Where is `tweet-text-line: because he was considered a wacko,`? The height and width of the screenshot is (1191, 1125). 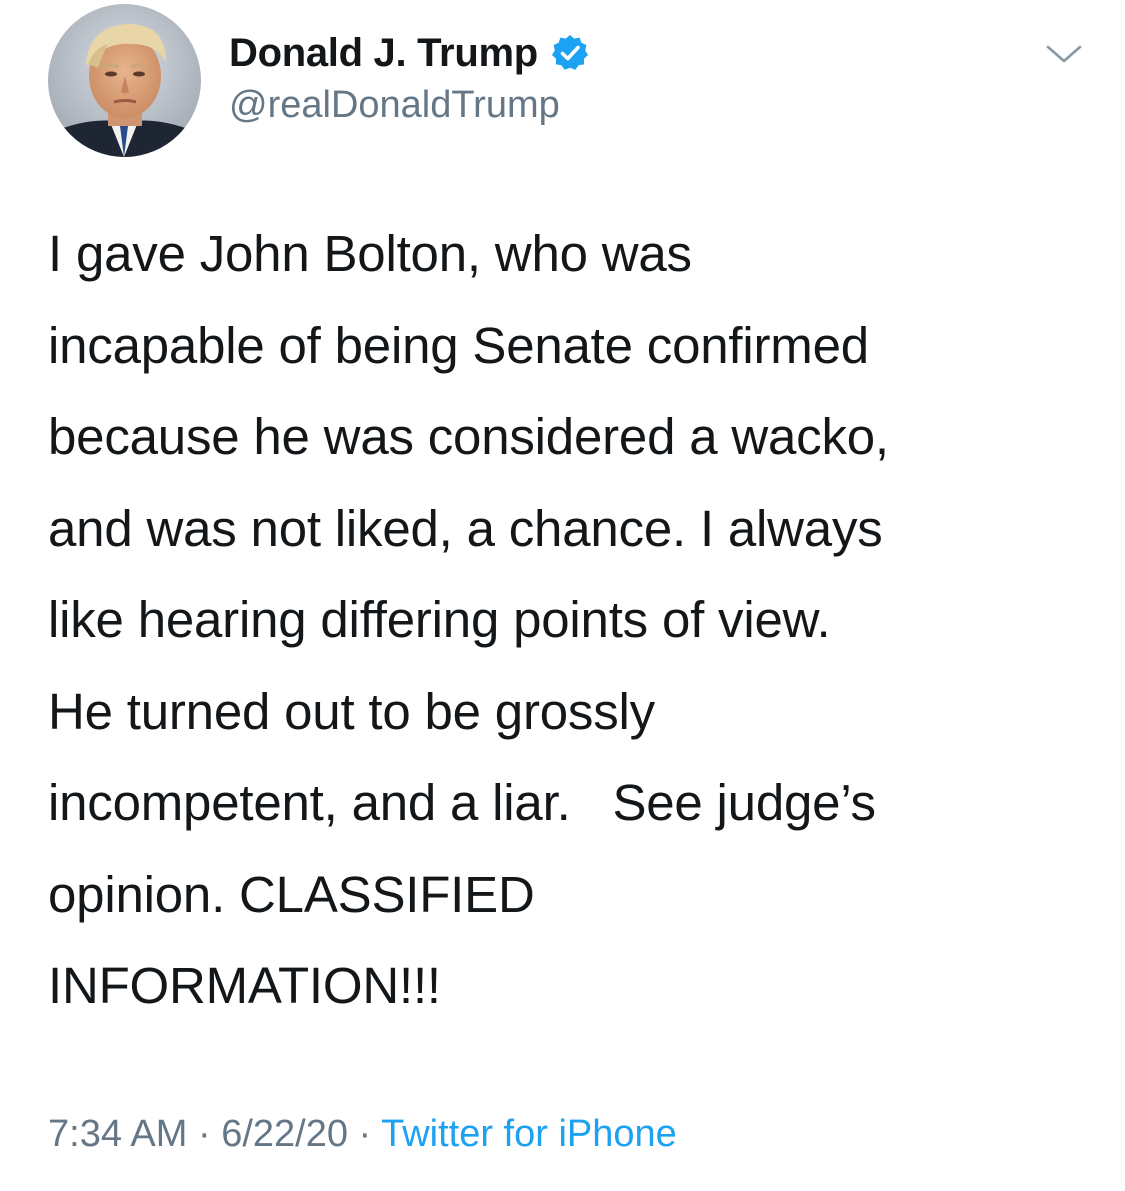 tweet-text-line: because he was considered a wacko, is located at coordinates (468, 436).